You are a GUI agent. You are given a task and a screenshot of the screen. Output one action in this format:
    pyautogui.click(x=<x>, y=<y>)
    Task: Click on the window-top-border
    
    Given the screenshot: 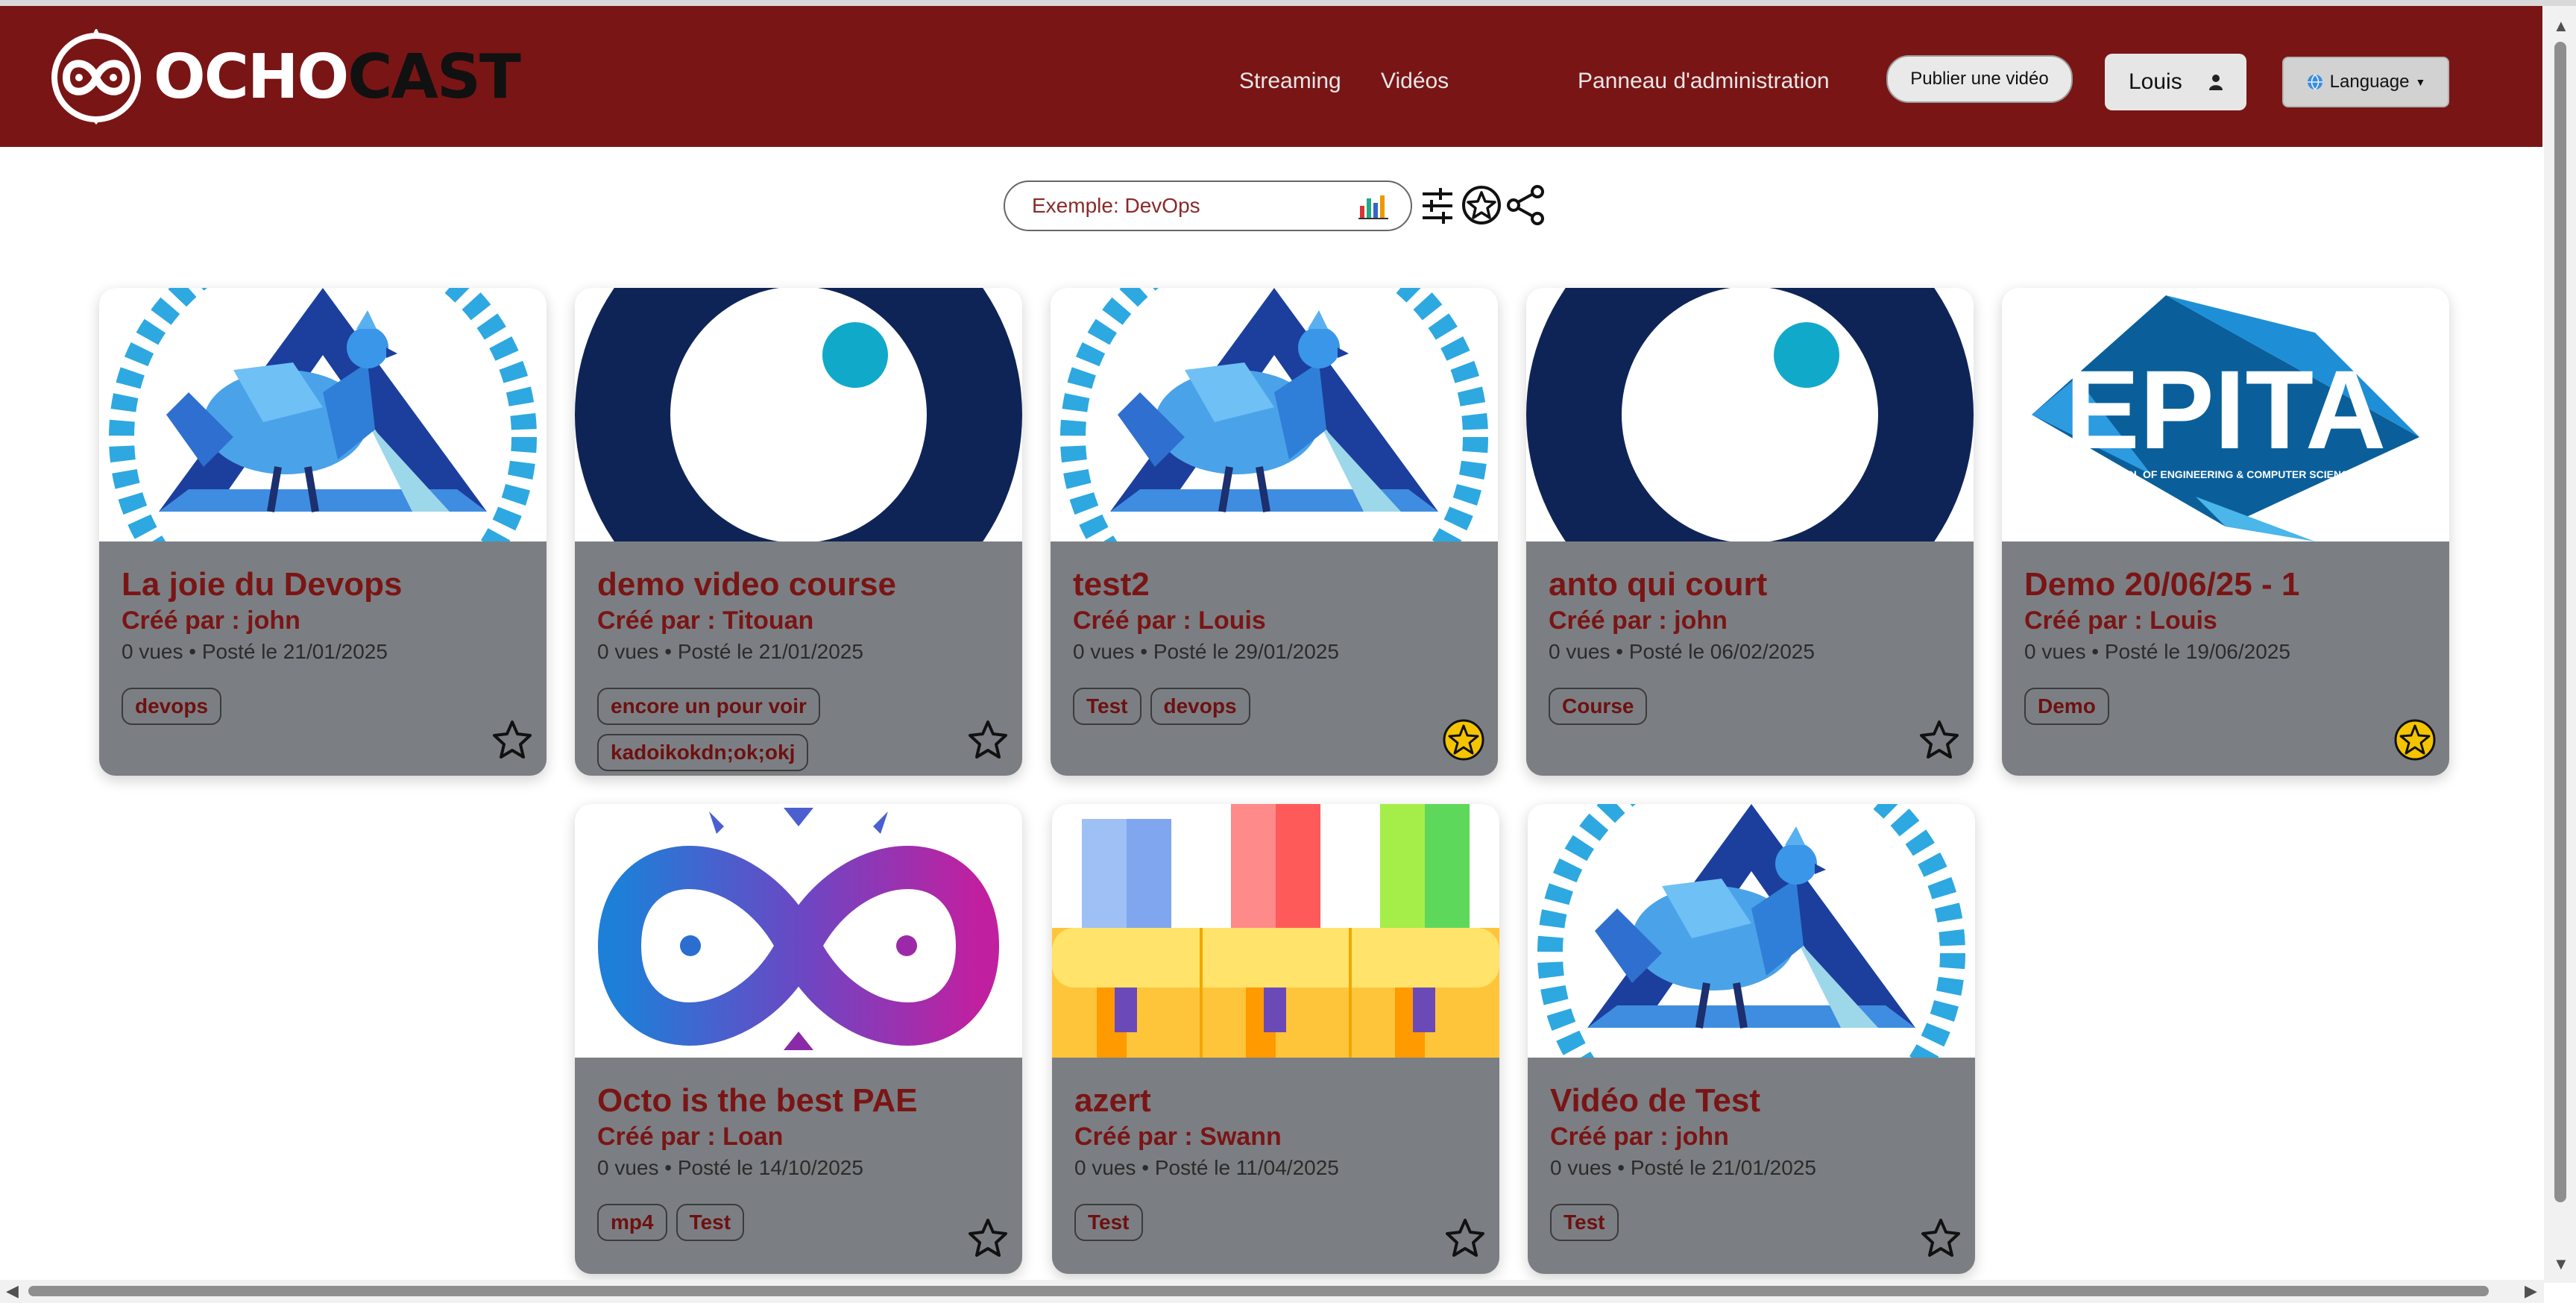 What is the action you would take?
    pyautogui.click(x=1288, y=3)
    